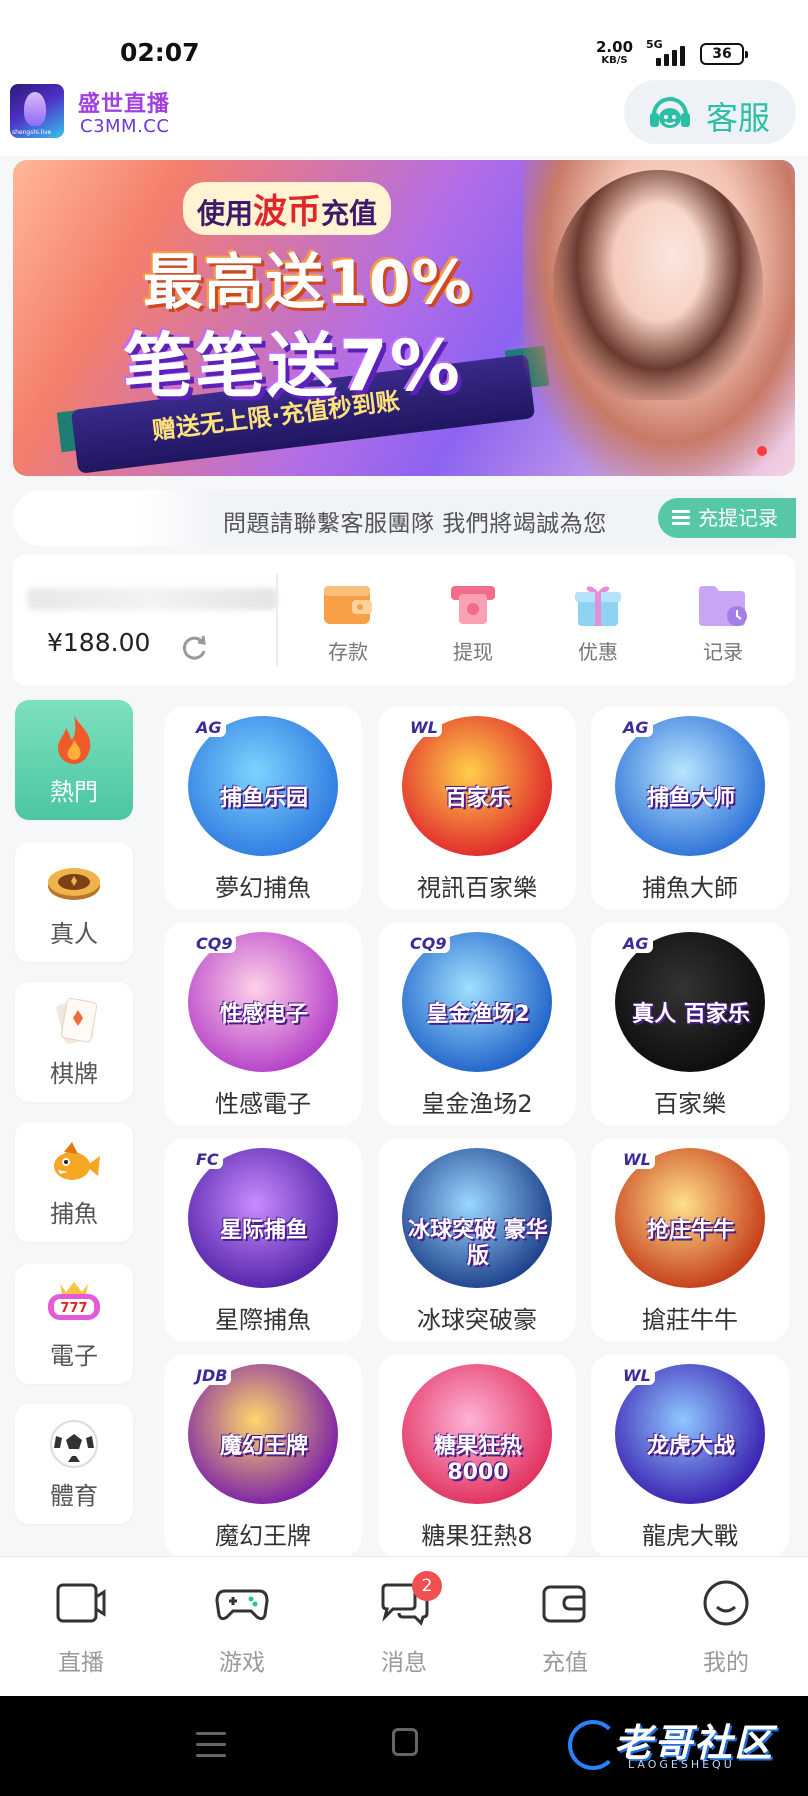  I want to click on svg-text: 777, so click(73, 1308).